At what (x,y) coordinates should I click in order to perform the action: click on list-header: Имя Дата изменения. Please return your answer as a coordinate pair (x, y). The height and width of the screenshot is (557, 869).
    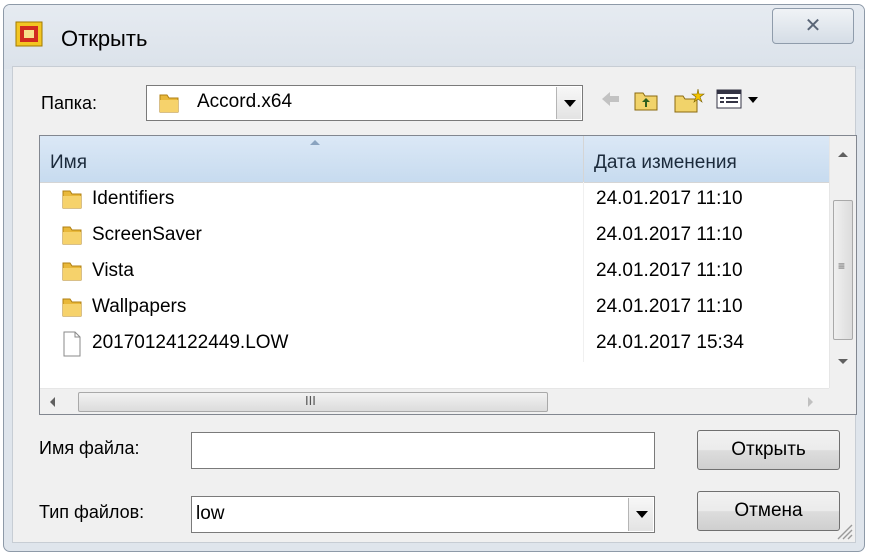
    Looking at the image, I should click on (435, 159).